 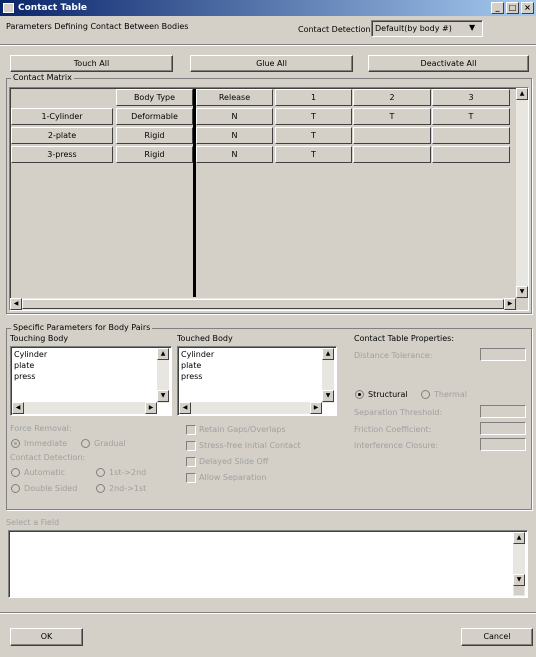 What do you see at coordinates (242, 429) in the screenshot?
I see `retain-gaps-label: Retain Gaps/Overlaps` at bounding box center [242, 429].